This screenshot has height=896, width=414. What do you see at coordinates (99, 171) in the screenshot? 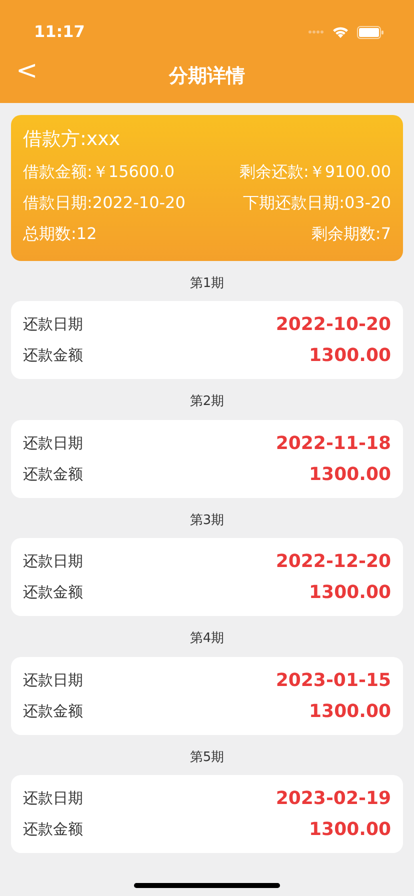
I see `summary-text: 借款金额:￥15600.0` at bounding box center [99, 171].